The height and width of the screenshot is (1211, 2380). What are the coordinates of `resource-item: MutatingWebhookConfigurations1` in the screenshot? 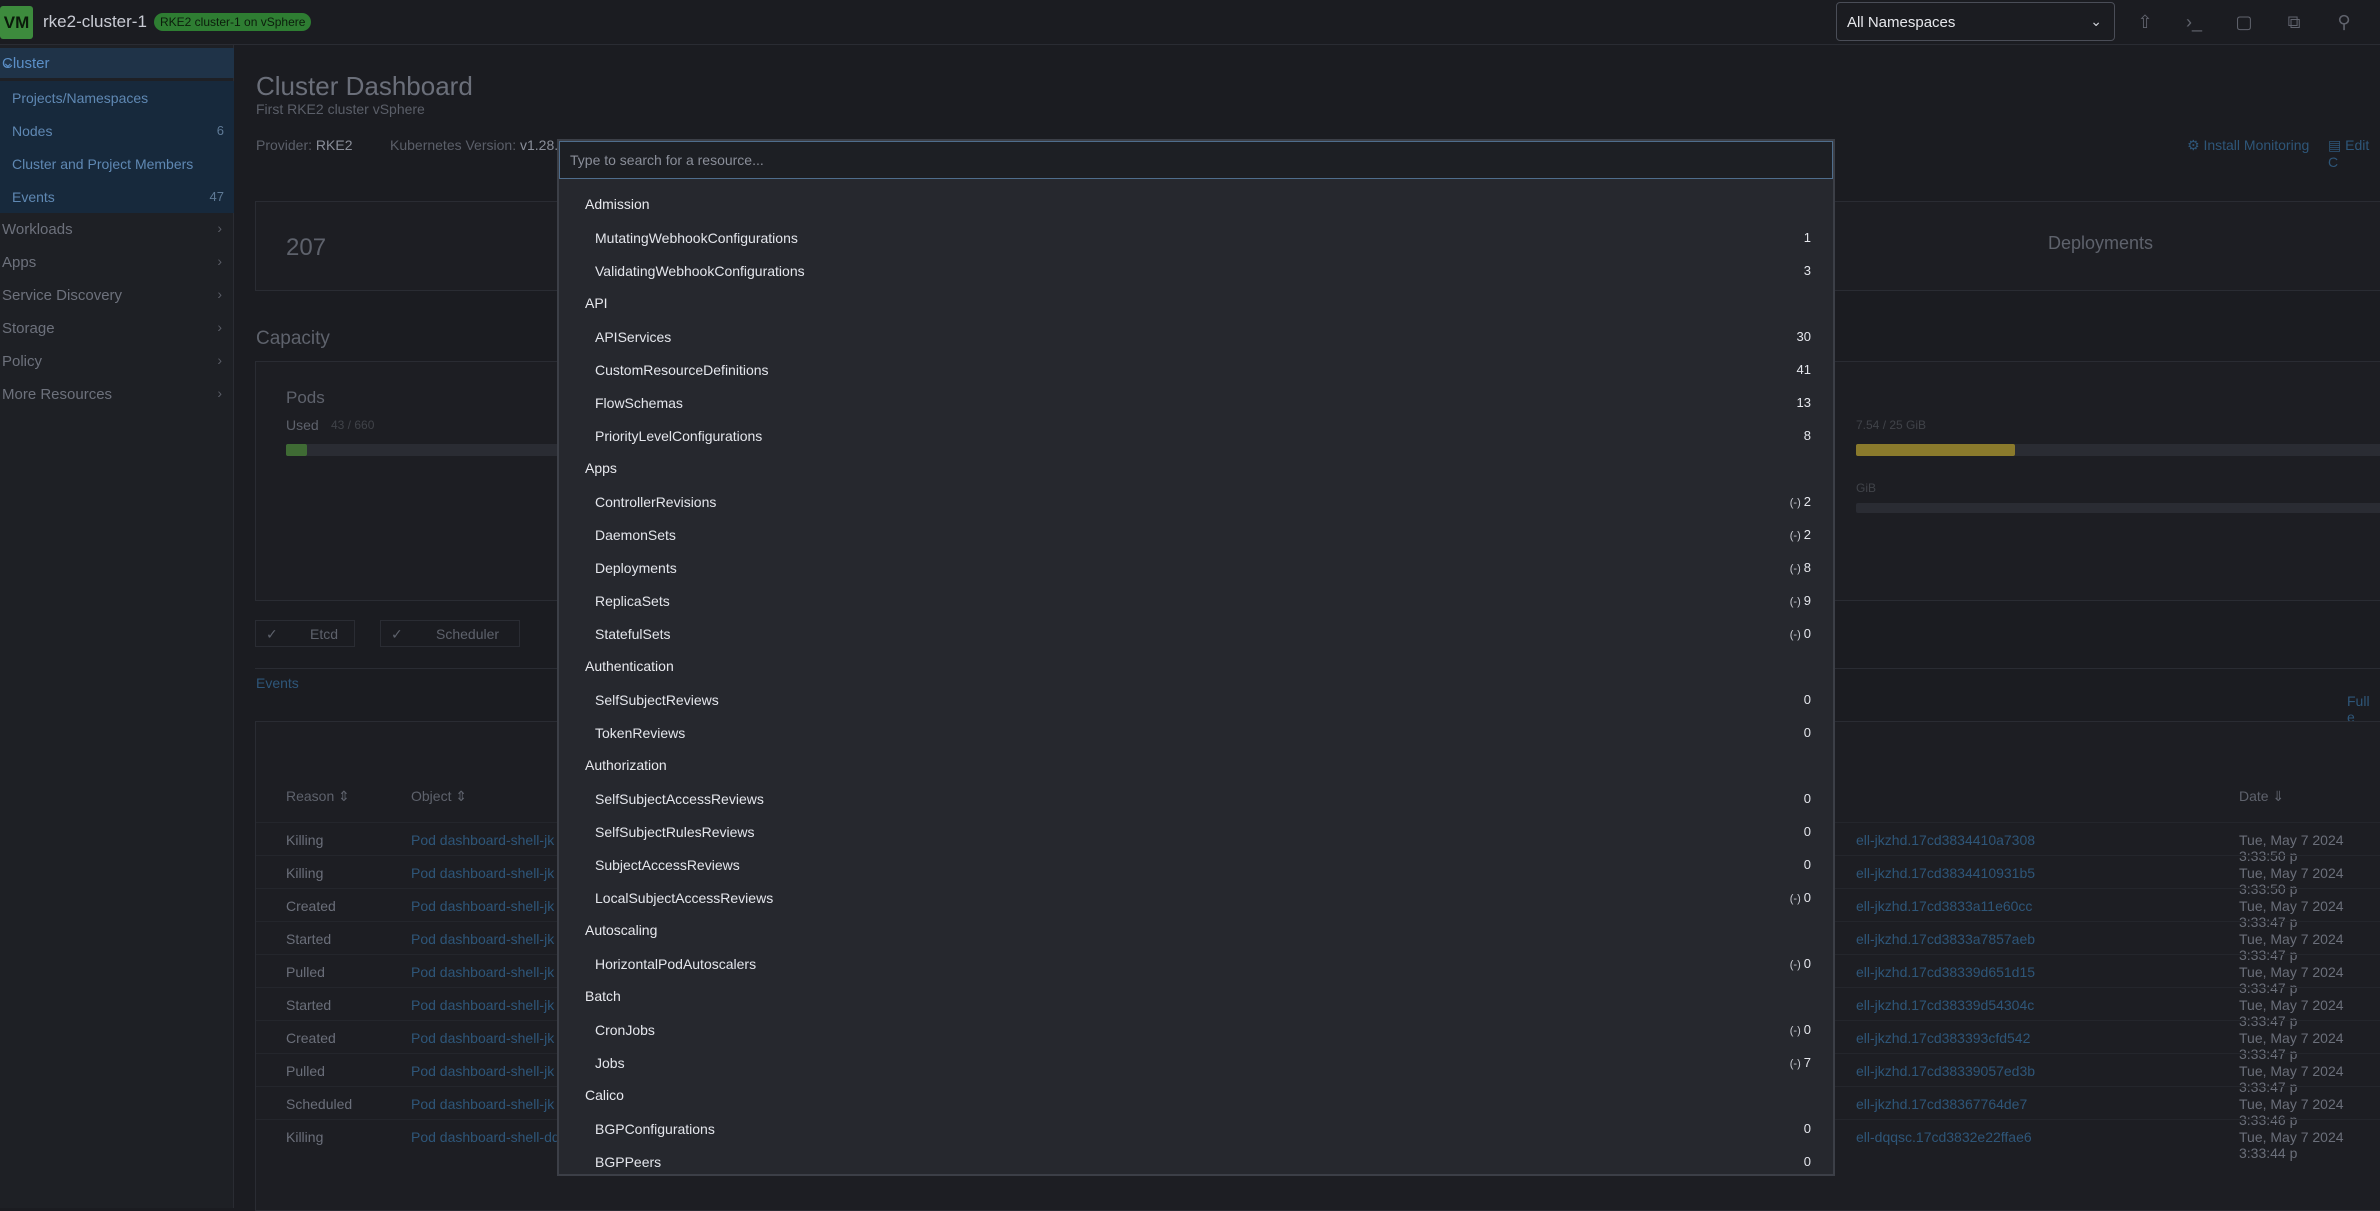 It's located at (1203, 237).